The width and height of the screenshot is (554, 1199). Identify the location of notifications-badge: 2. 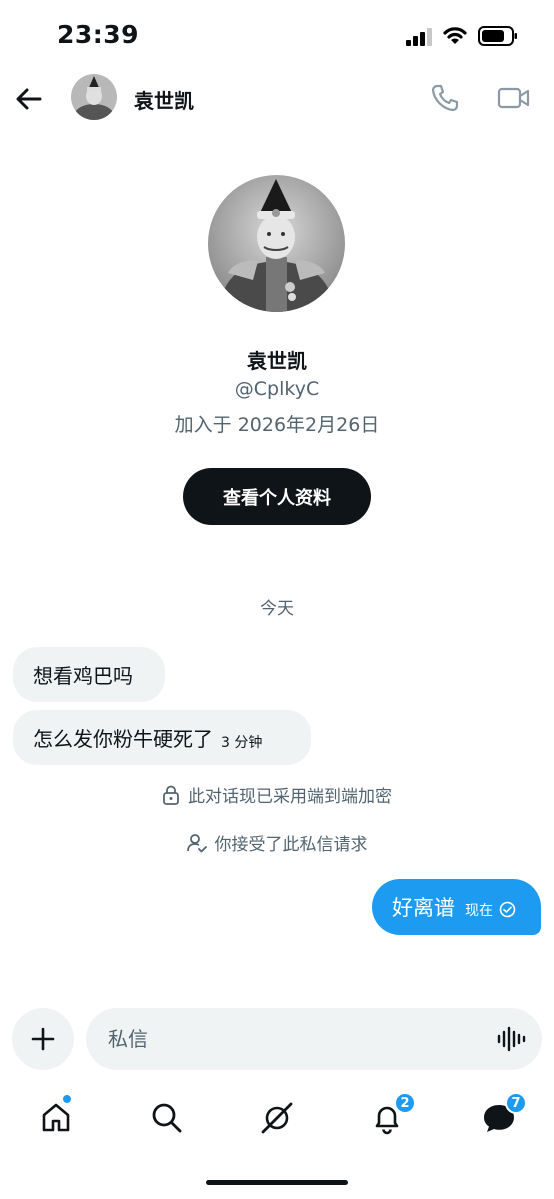
(405, 1103).